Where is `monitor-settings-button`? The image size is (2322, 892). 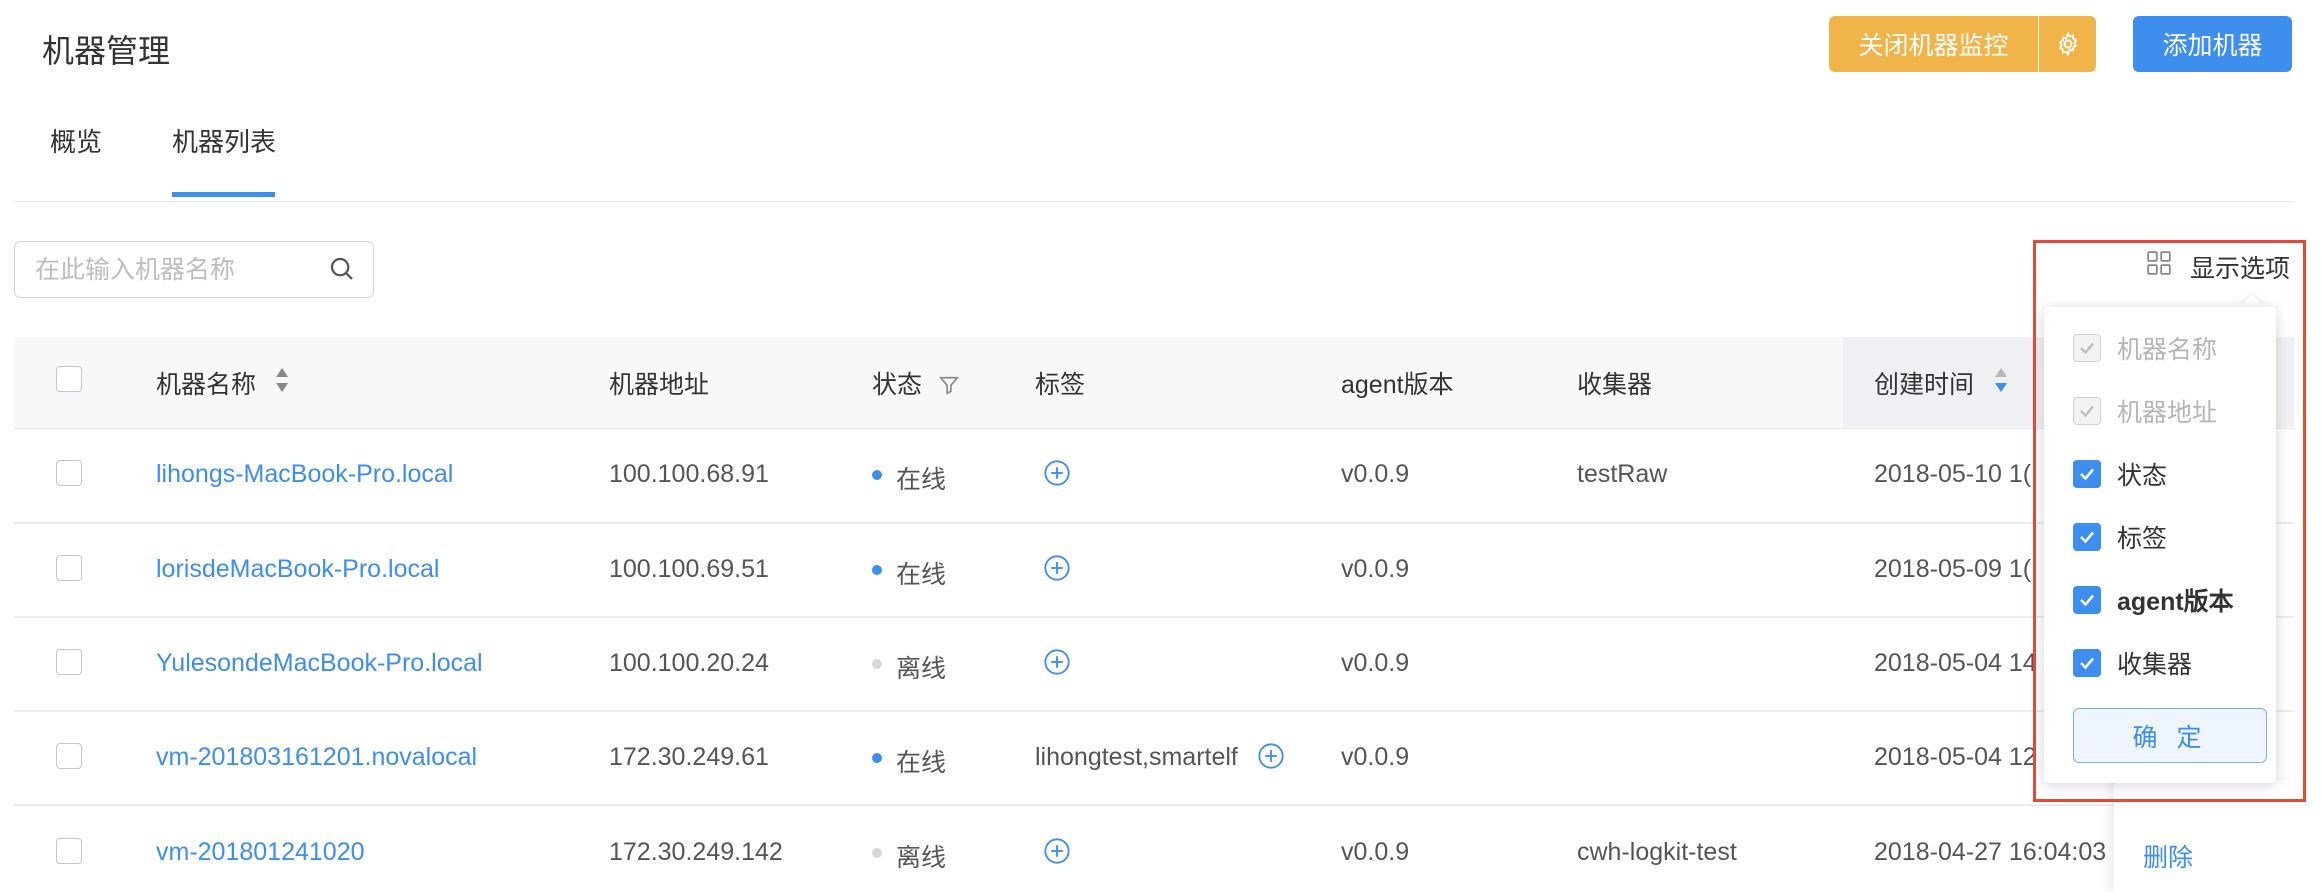
monitor-settings-button is located at coordinates (2067, 44).